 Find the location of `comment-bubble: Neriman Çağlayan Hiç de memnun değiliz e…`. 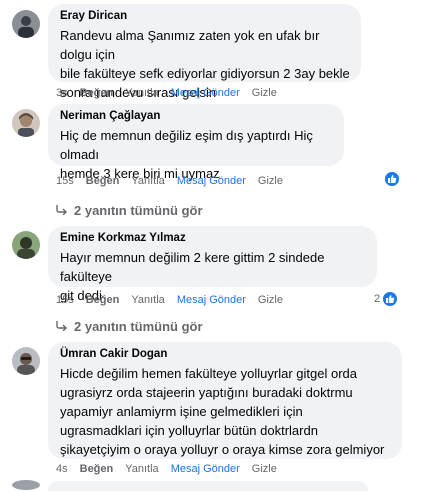

comment-bubble: Neriman Çağlayan Hiç de memnun değiliz e… is located at coordinates (196, 142).